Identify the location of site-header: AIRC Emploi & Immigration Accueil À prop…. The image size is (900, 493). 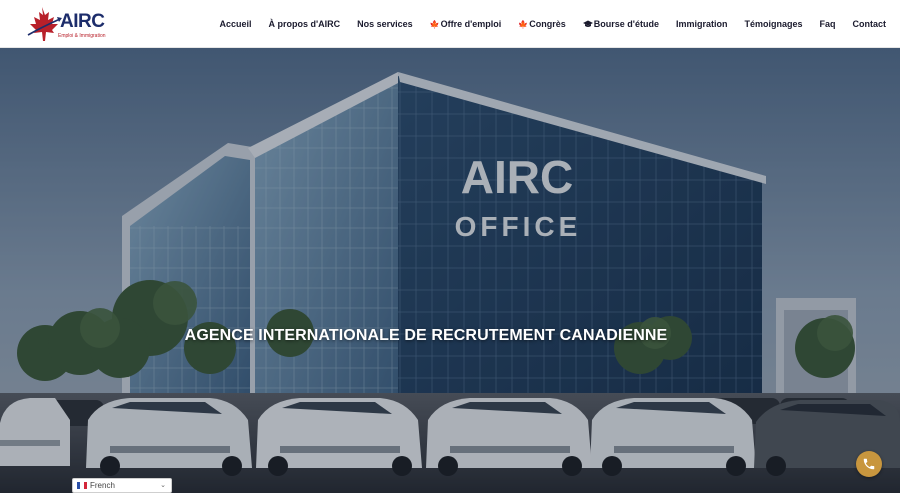
(450, 24).